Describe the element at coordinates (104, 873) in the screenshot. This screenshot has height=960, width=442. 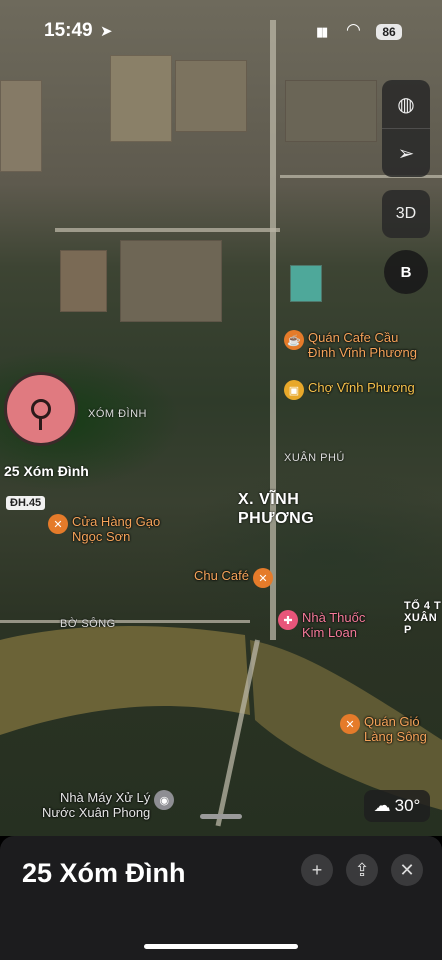
I see `place-title: 25 Xóm Đình` at that location.